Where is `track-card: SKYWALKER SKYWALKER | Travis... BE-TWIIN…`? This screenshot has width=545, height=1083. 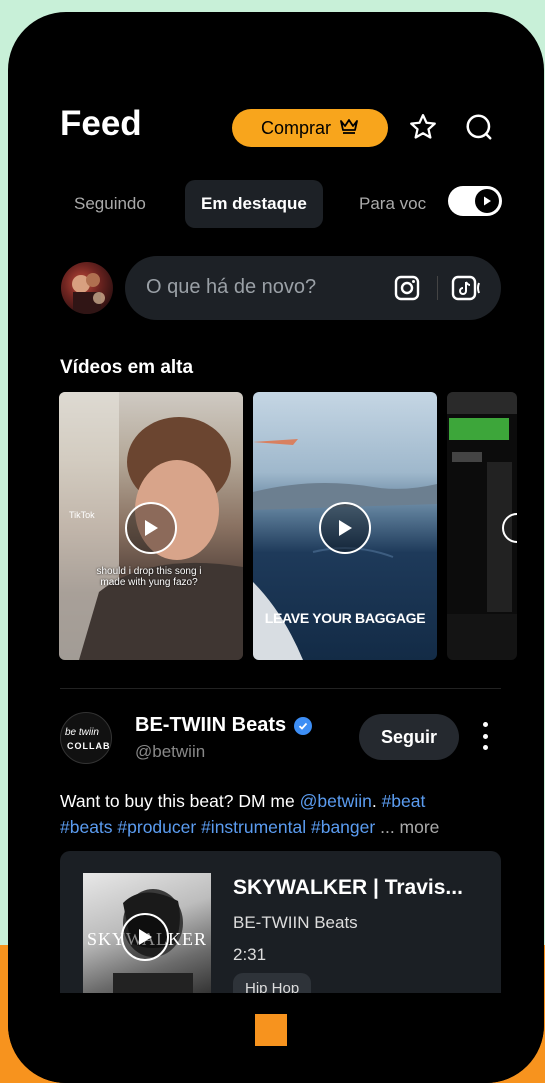 track-card: SKYWALKER SKYWALKER | Travis... BE-TWIIN… is located at coordinates (280, 922).